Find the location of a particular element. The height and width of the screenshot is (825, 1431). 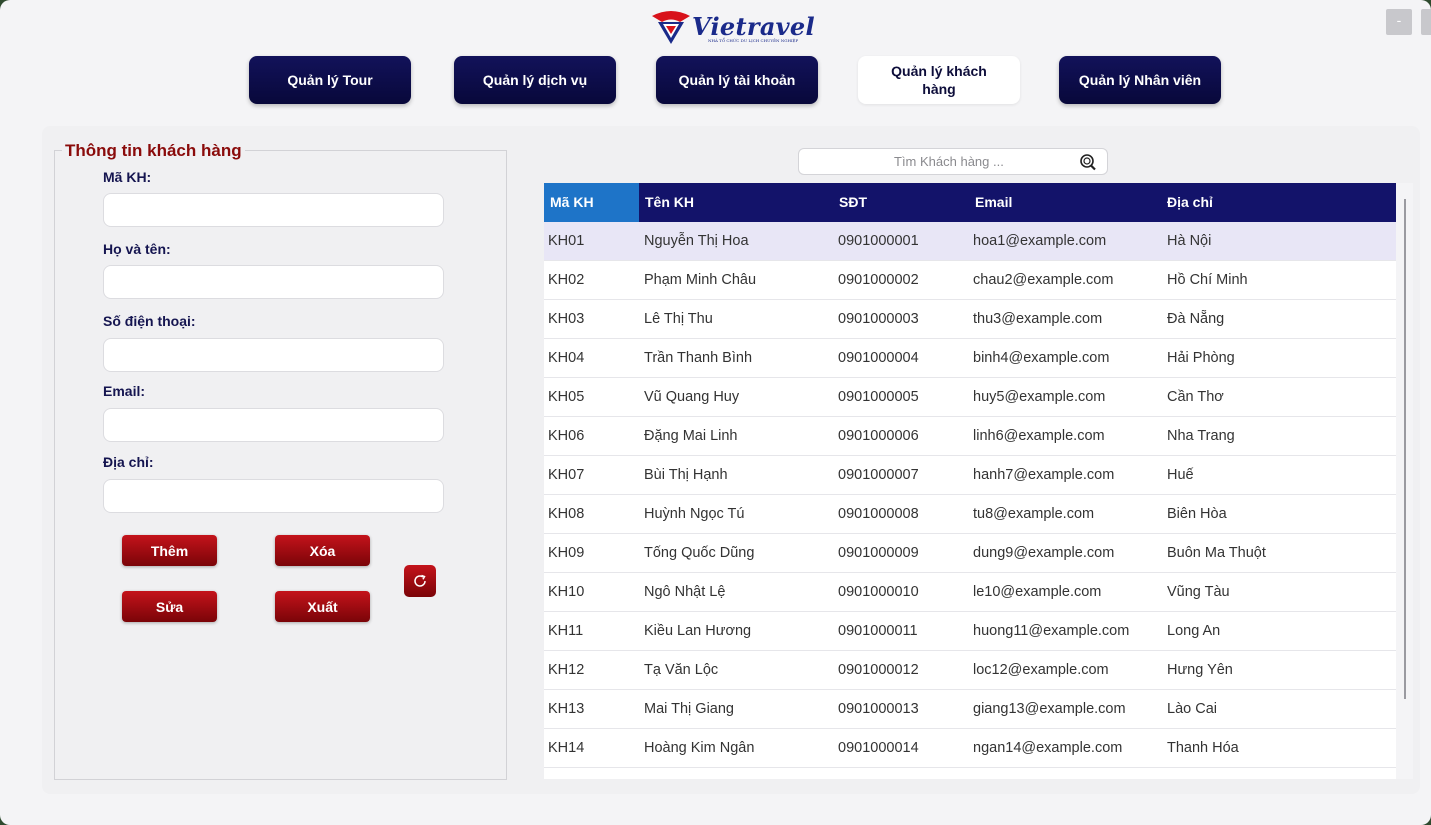

cell-id: KH09 is located at coordinates (566, 553).